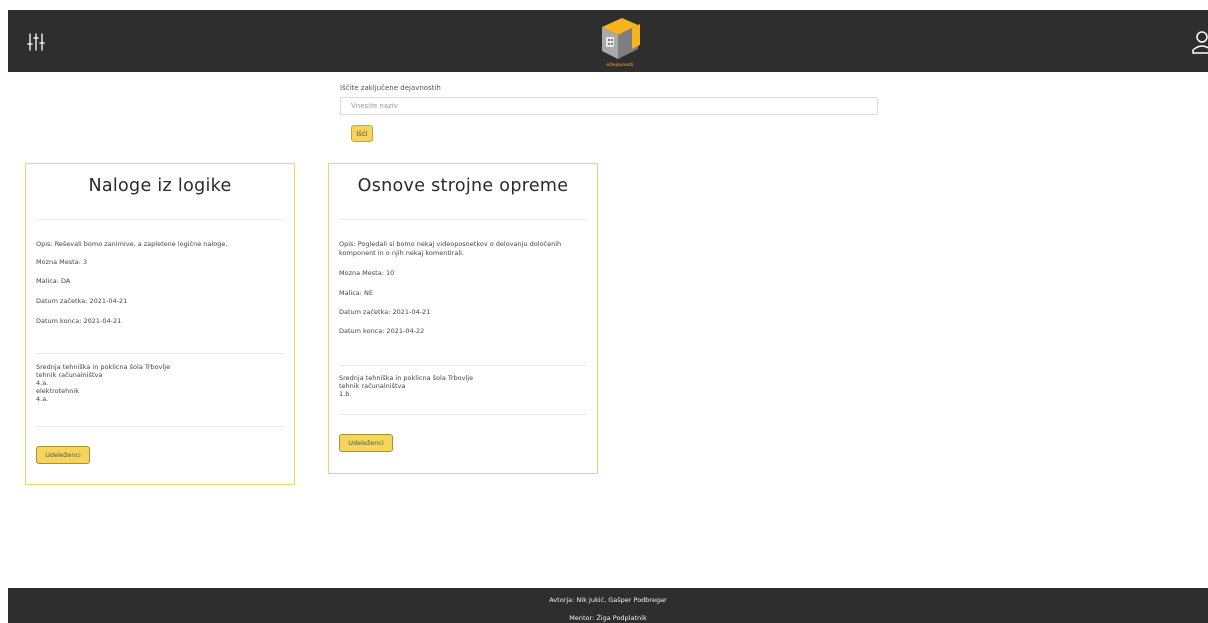  Describe the element at coordinates (463, 186) in the screenshot. I see `card-title: Osnove strojne opreme` at that location.